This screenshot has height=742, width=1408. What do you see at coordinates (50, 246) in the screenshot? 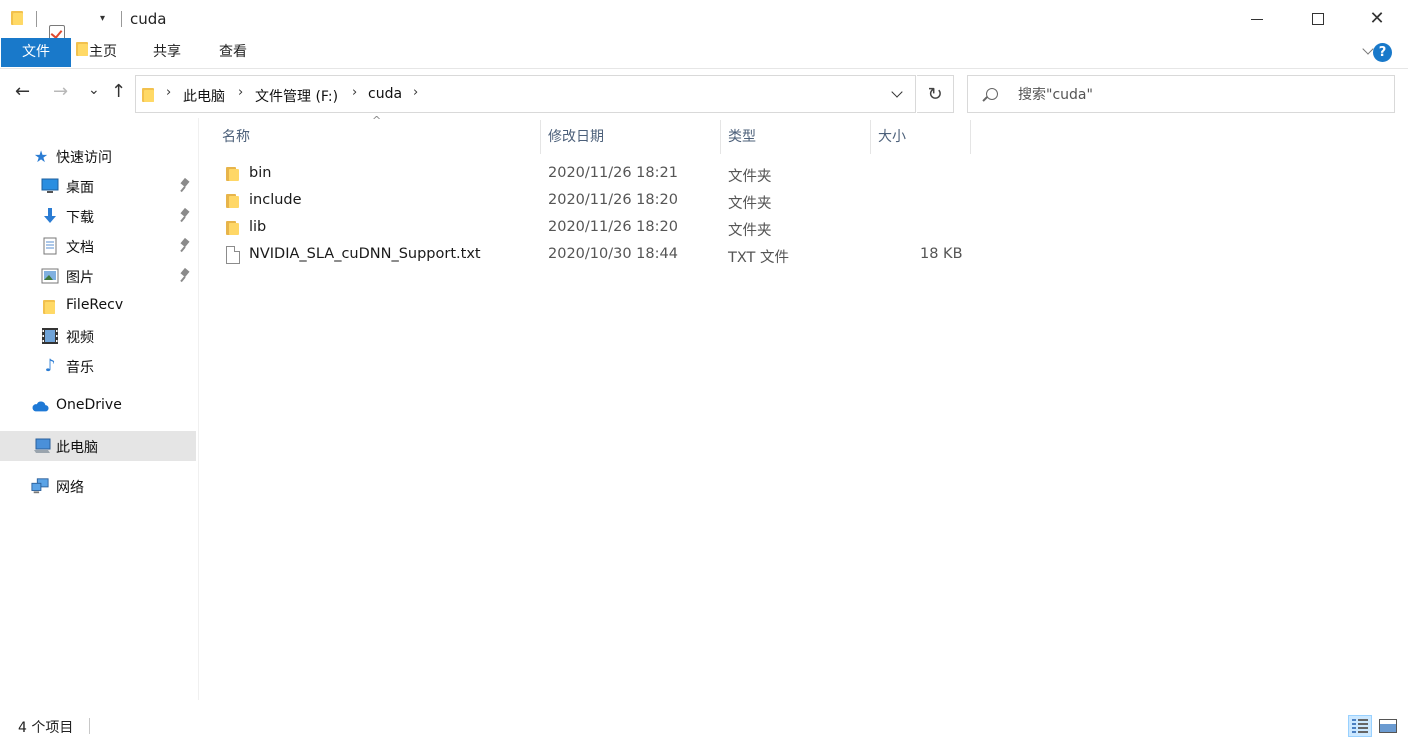
I see `document-icon` at bounding box center [50, 246].